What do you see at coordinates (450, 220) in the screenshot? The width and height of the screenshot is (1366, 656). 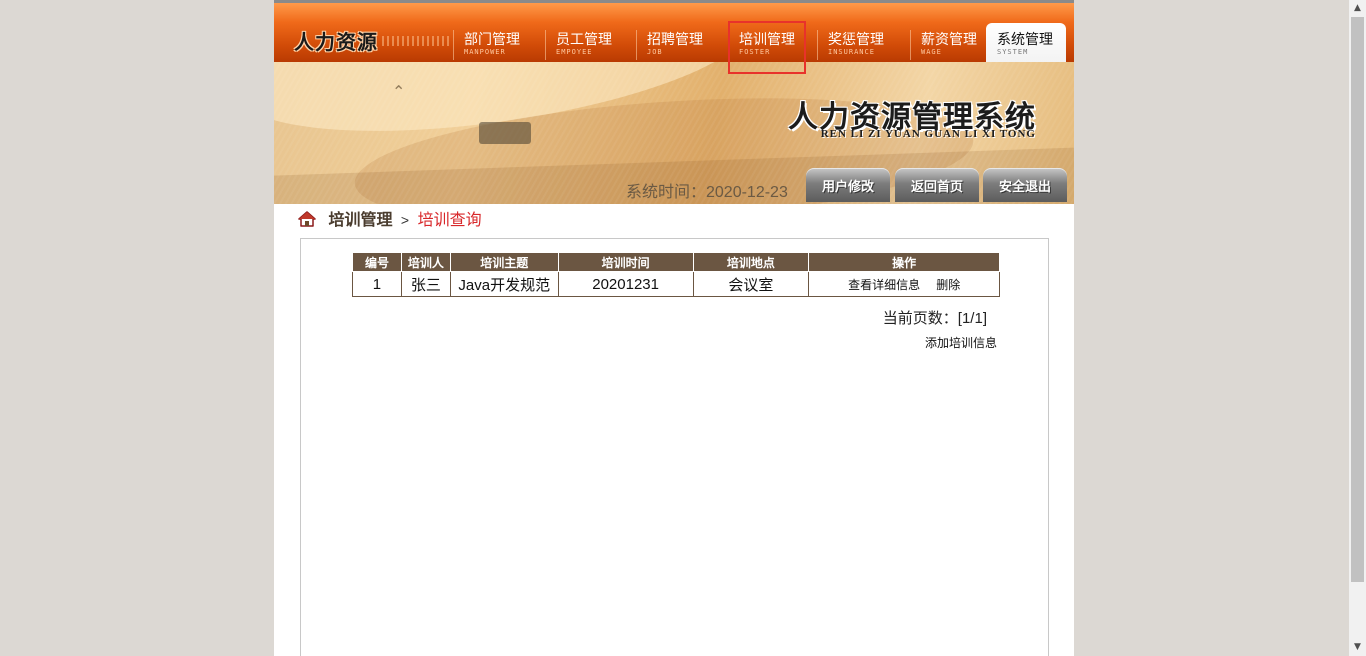 I see `breadcrumb-current: 培训查询` at bounding box center [450, 220].